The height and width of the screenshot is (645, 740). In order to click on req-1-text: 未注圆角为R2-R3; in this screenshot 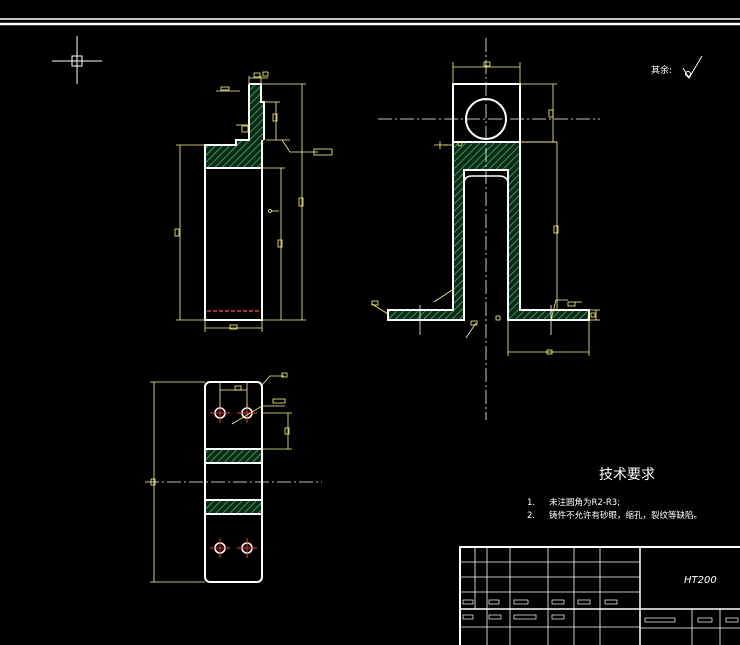, I will do `click(584, 502)`.